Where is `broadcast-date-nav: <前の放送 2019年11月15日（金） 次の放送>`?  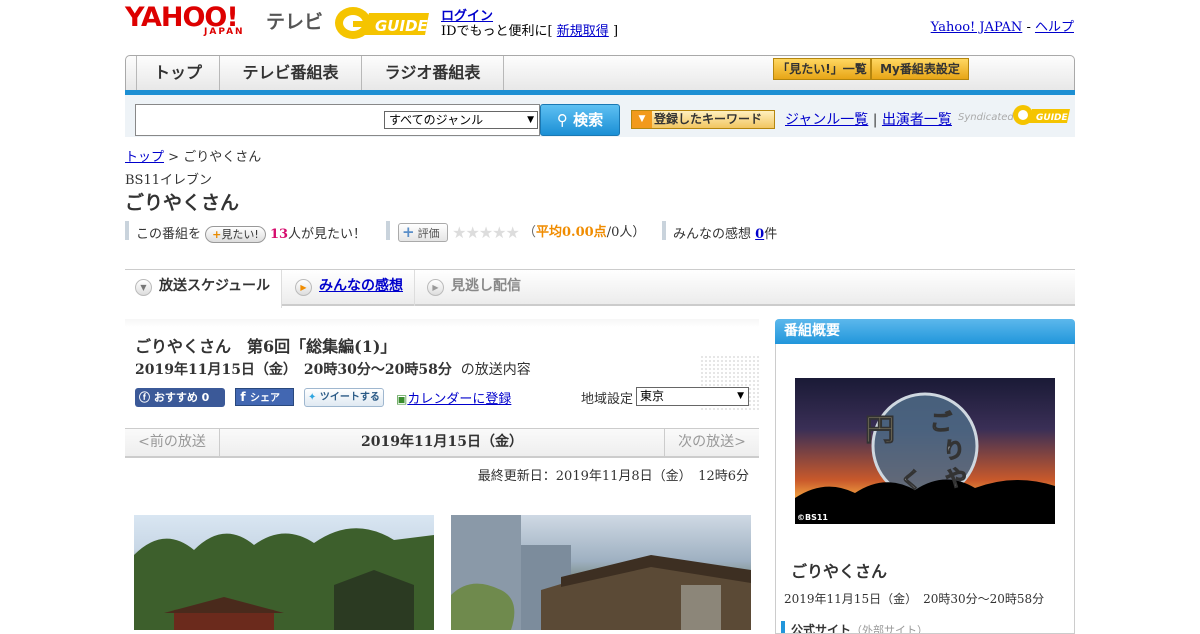 broadcast-date-nav: <前の放送 2019年11月15日（金） 次の放送> is located at coordinates (442, 443).